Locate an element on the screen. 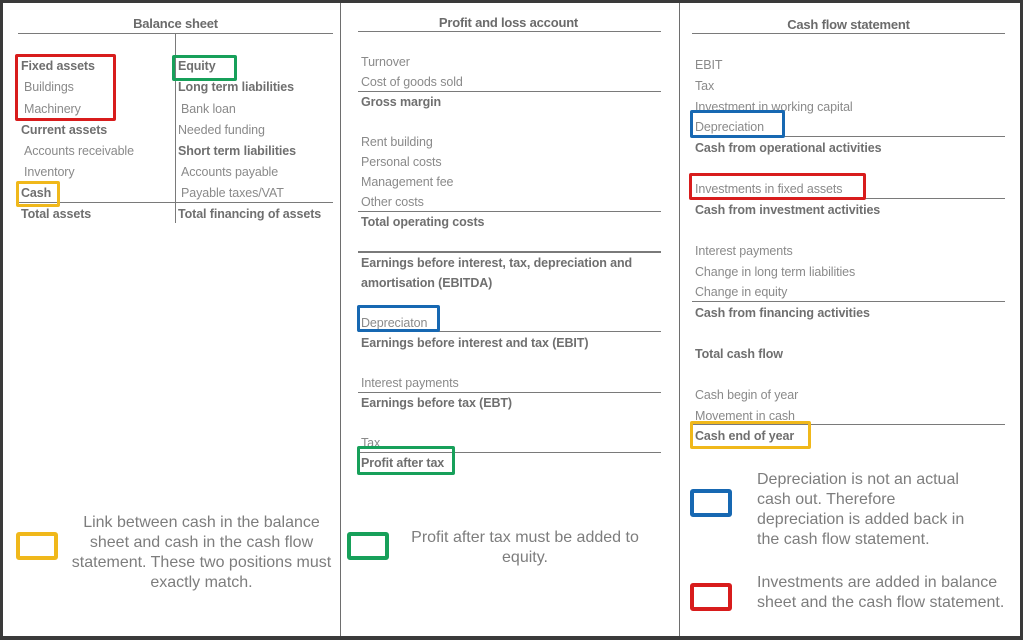 The height and width of the screenshot is (640, 1023). cash-operational: Cash from operational activities is located at coordinates (788, 148).